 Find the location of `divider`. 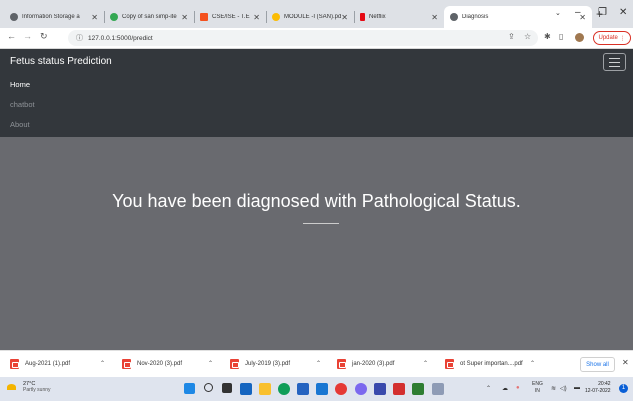

divider is located at coordinates (321, 223).